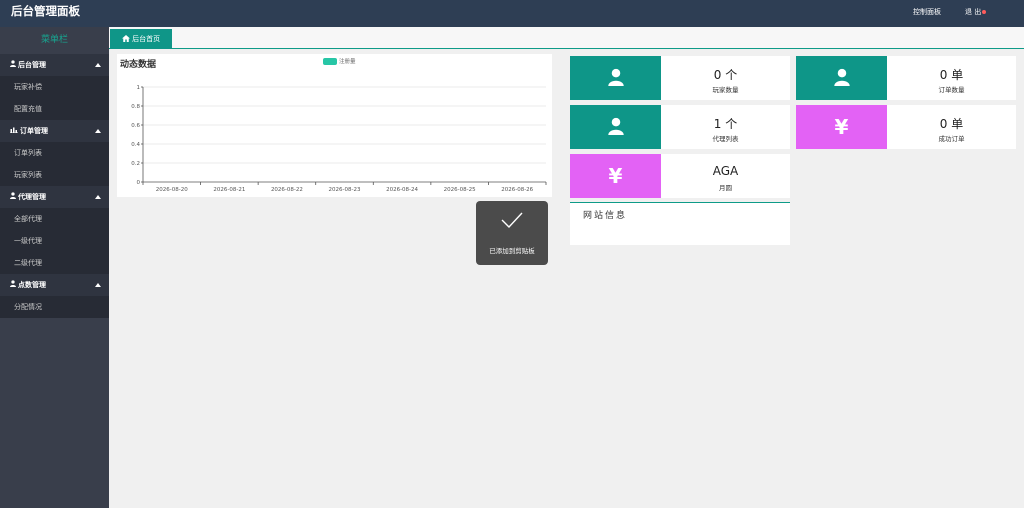  Describe the element at coordinates (287, 190) in the screenshot. I see `x-tick-label: 2026-08-22` at that location.